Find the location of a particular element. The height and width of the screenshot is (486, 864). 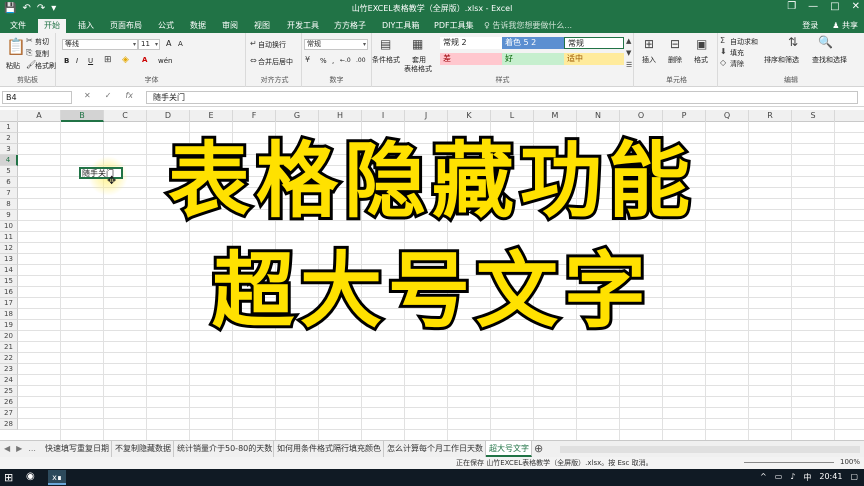

zoom-level: 100% is located at coordinates (850, 462).